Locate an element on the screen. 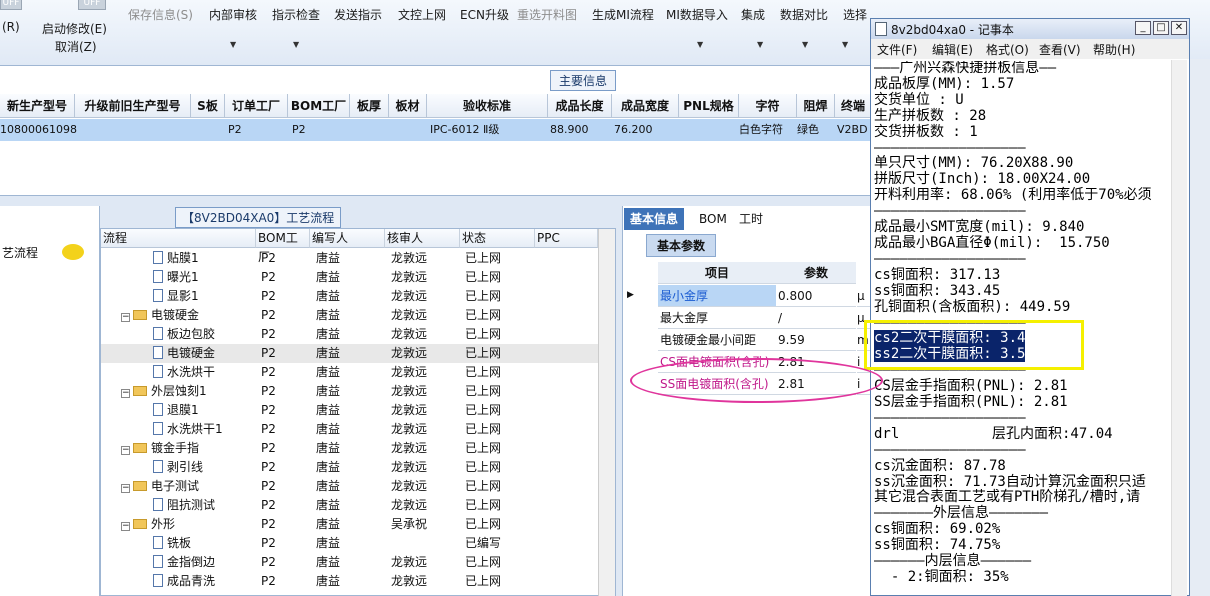  table-cell: 76.200 is located at coordinates (633, 130).